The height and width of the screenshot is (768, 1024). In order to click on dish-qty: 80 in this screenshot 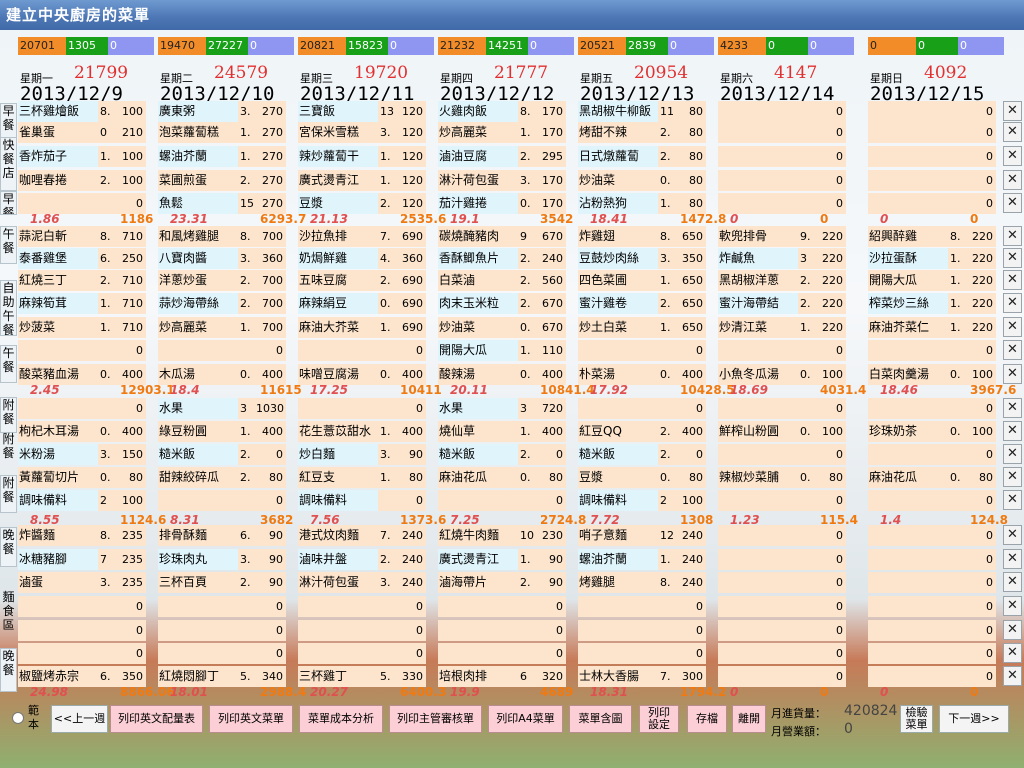, I will do `click(131, 477)`.